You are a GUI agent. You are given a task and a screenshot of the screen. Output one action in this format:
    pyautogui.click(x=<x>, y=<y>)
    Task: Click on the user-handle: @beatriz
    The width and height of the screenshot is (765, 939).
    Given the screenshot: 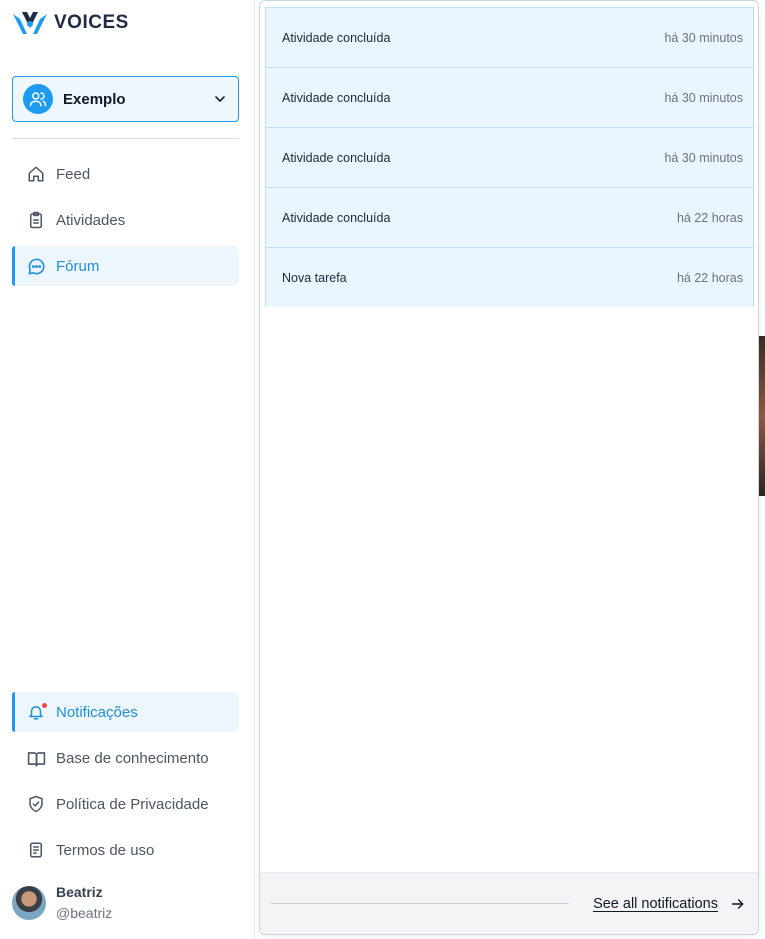 What is the action you would take?
    pyautogui.click(x=84, y=913)
    